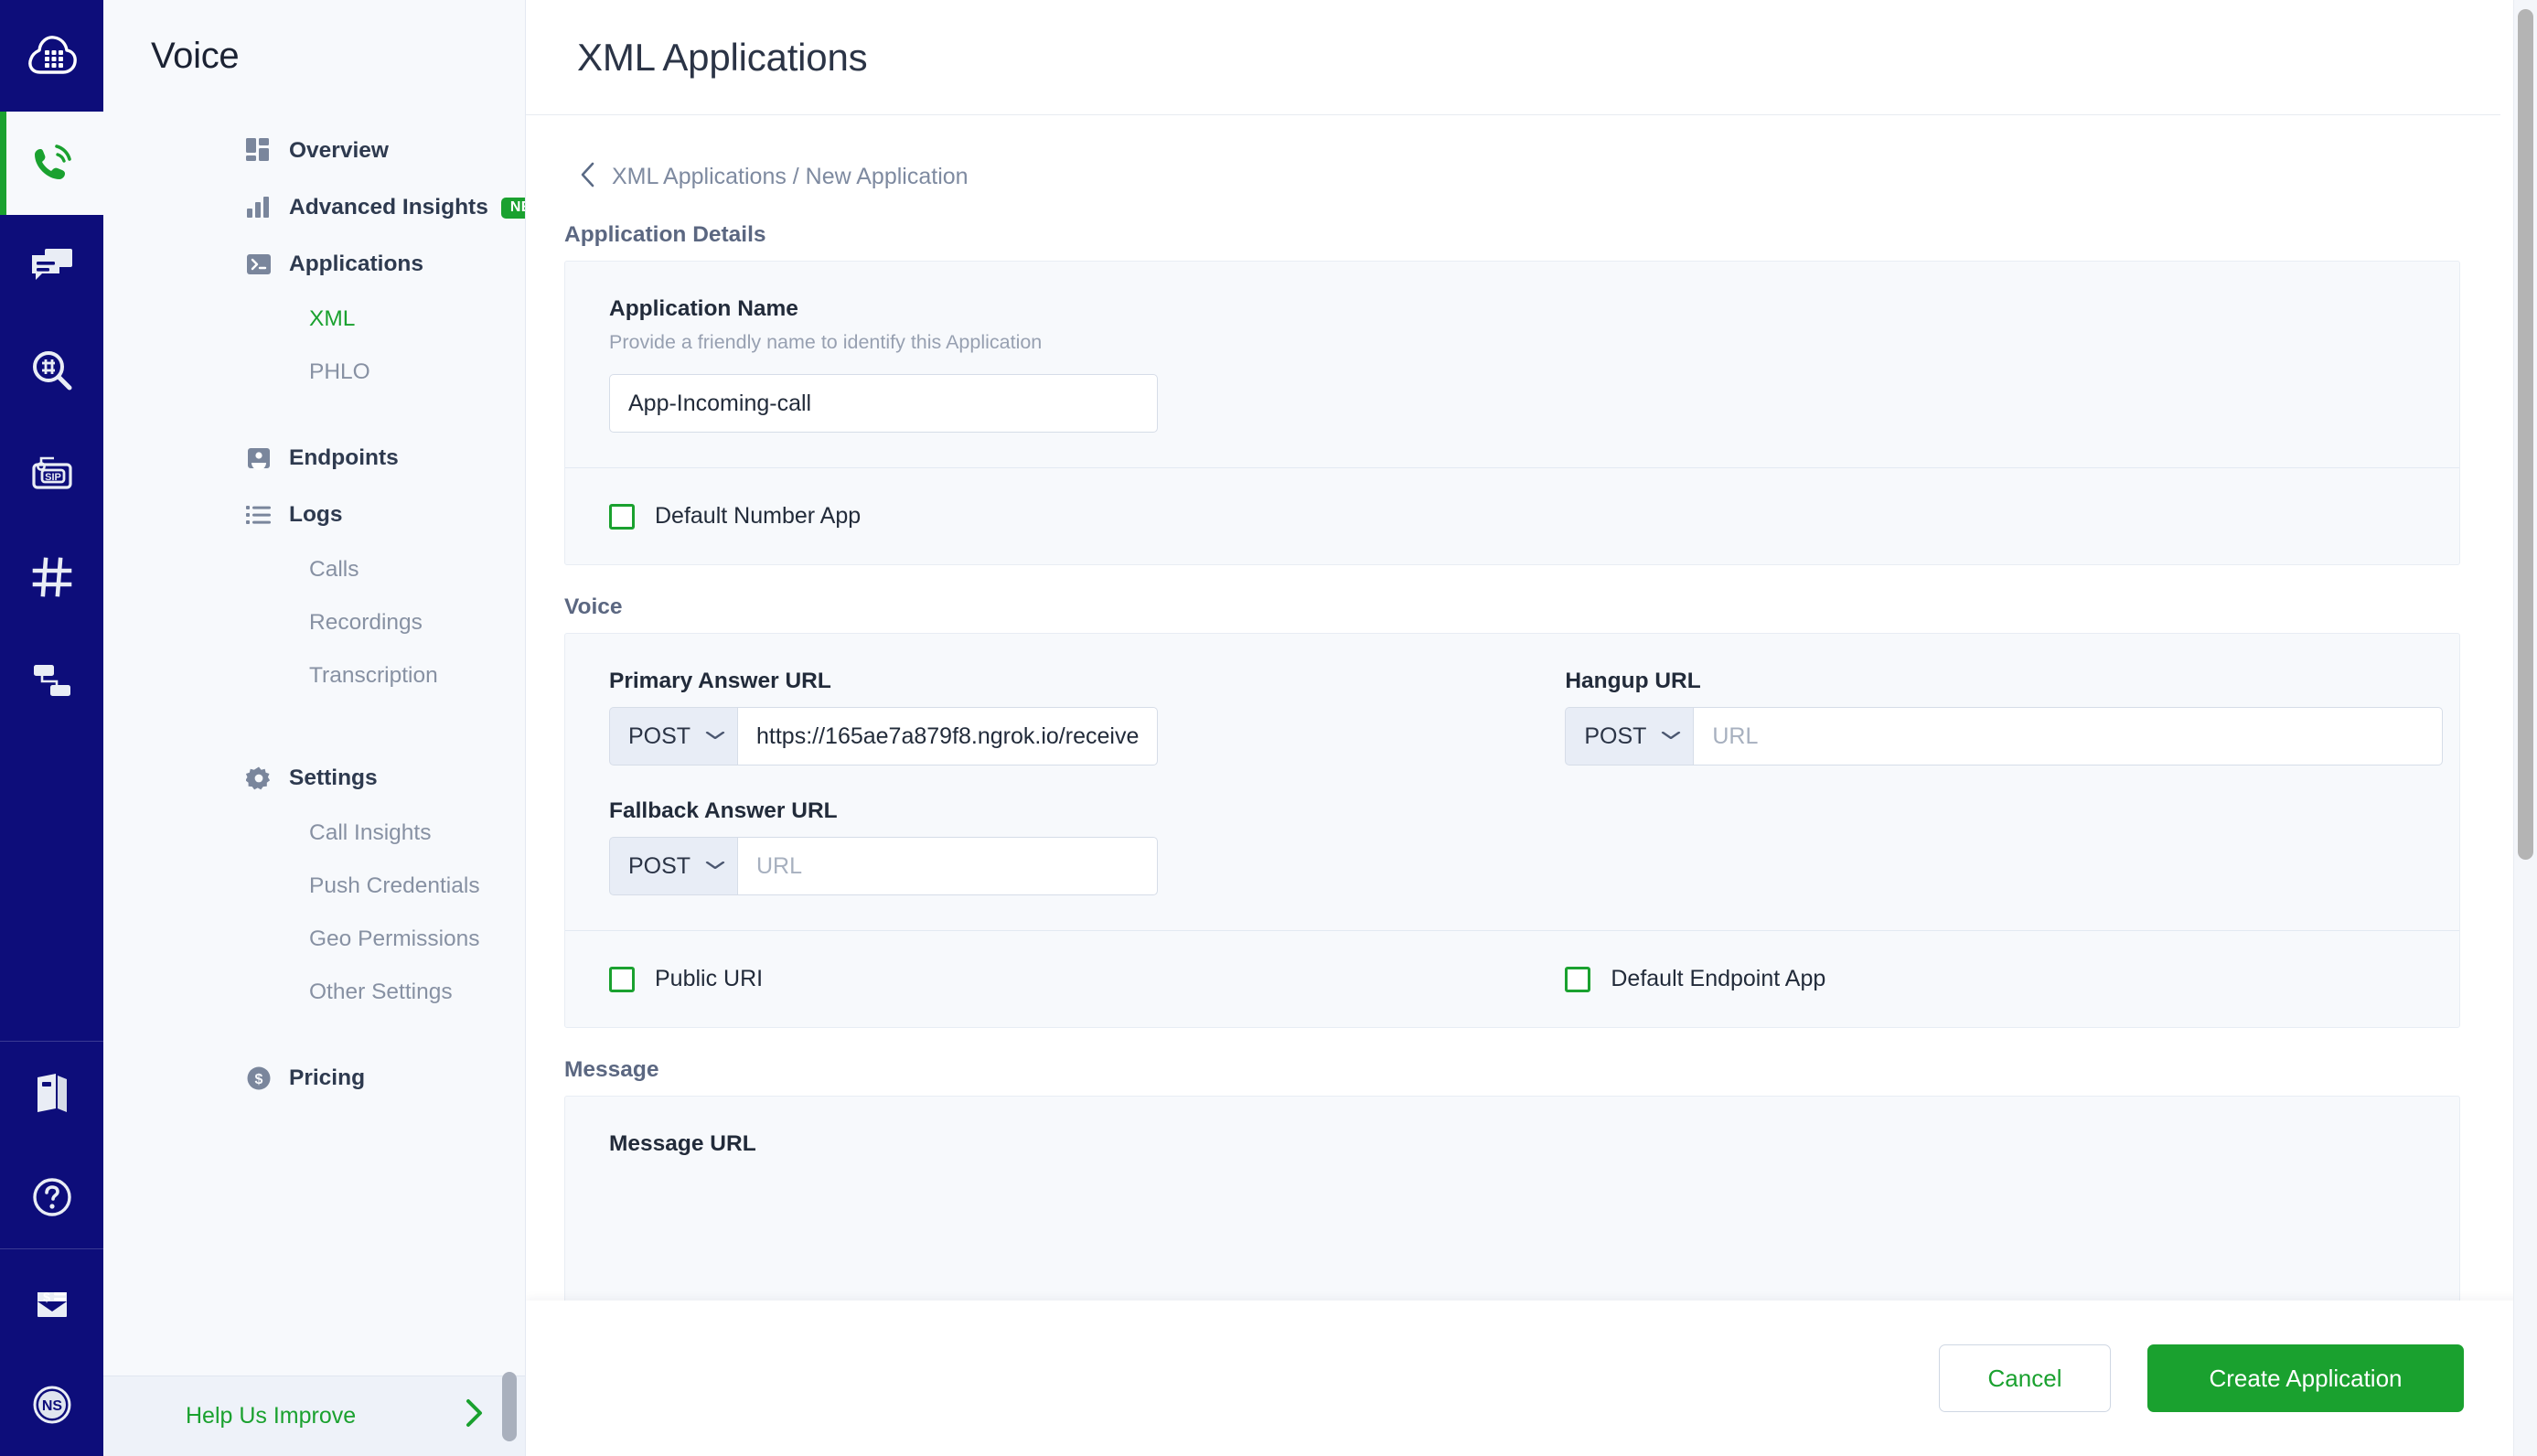 The height and width of the screenshot is (1456, 2537). Describe the element at coordinates (1633, 681) in the screenshot. I see `hangup-url-label: Hangup URL` at that location.